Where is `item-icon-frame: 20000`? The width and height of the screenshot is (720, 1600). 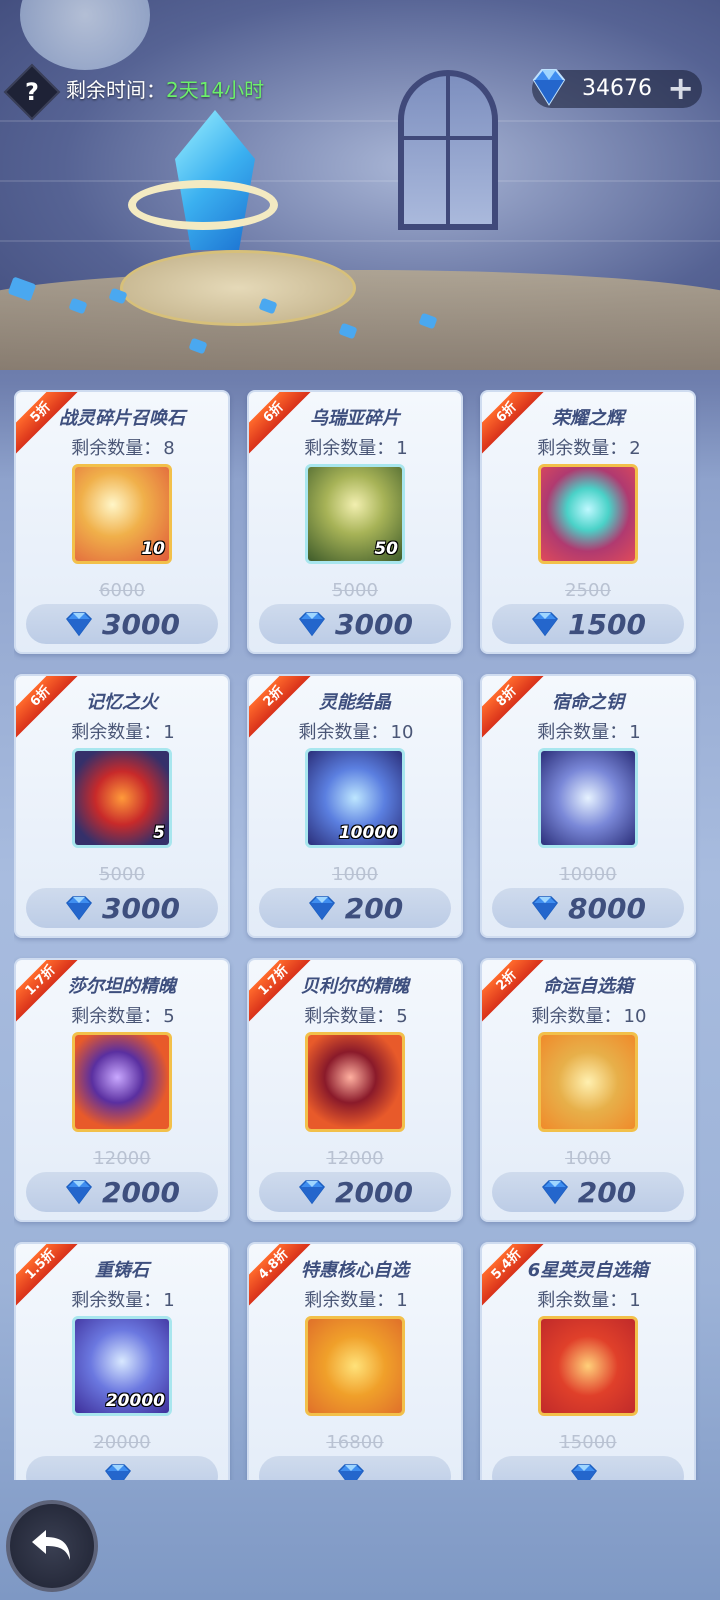
item-icon-frame: 20000 is located at coordinates (122, 1366).